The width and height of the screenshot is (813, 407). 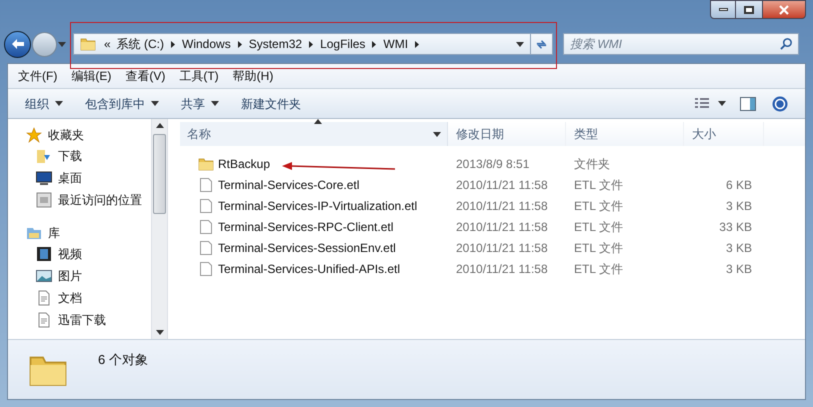 I want to click on nav-item-label: 最近访问的位置, so click(x=100, y=200).